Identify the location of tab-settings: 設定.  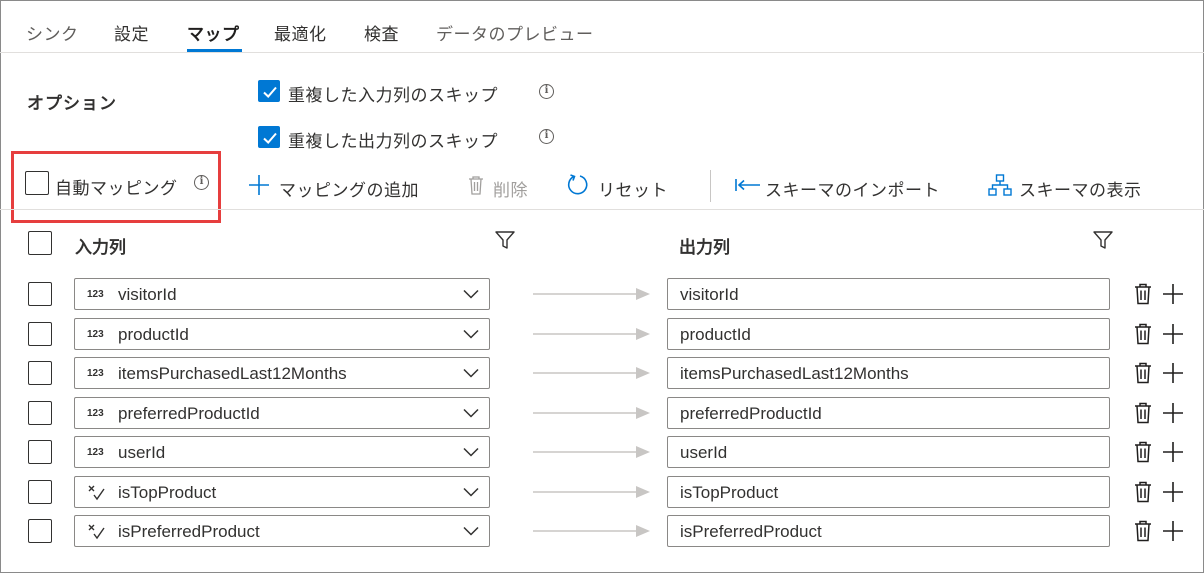
(131, 32).